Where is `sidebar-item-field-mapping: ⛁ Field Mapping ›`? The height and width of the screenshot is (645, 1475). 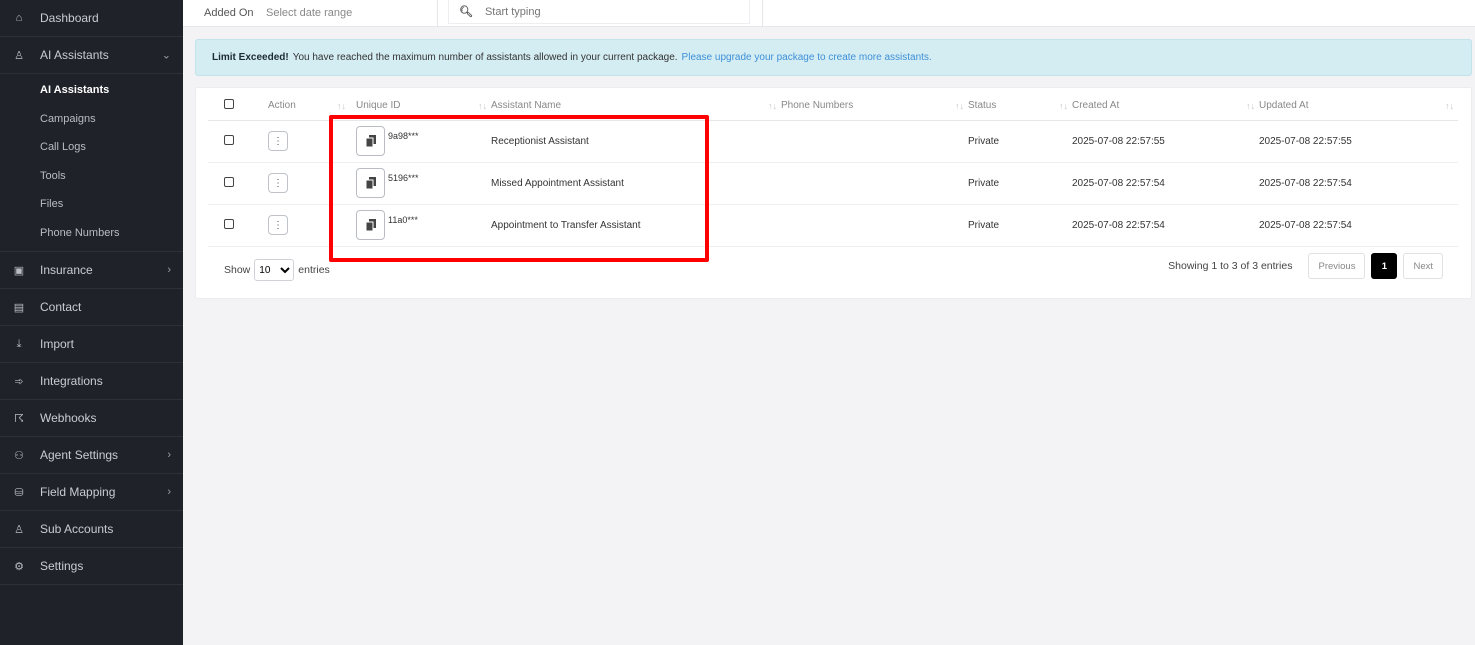 sidebar-item-field-mapping: ⛁ Field Mapping › is located at coordinates (91, 492).